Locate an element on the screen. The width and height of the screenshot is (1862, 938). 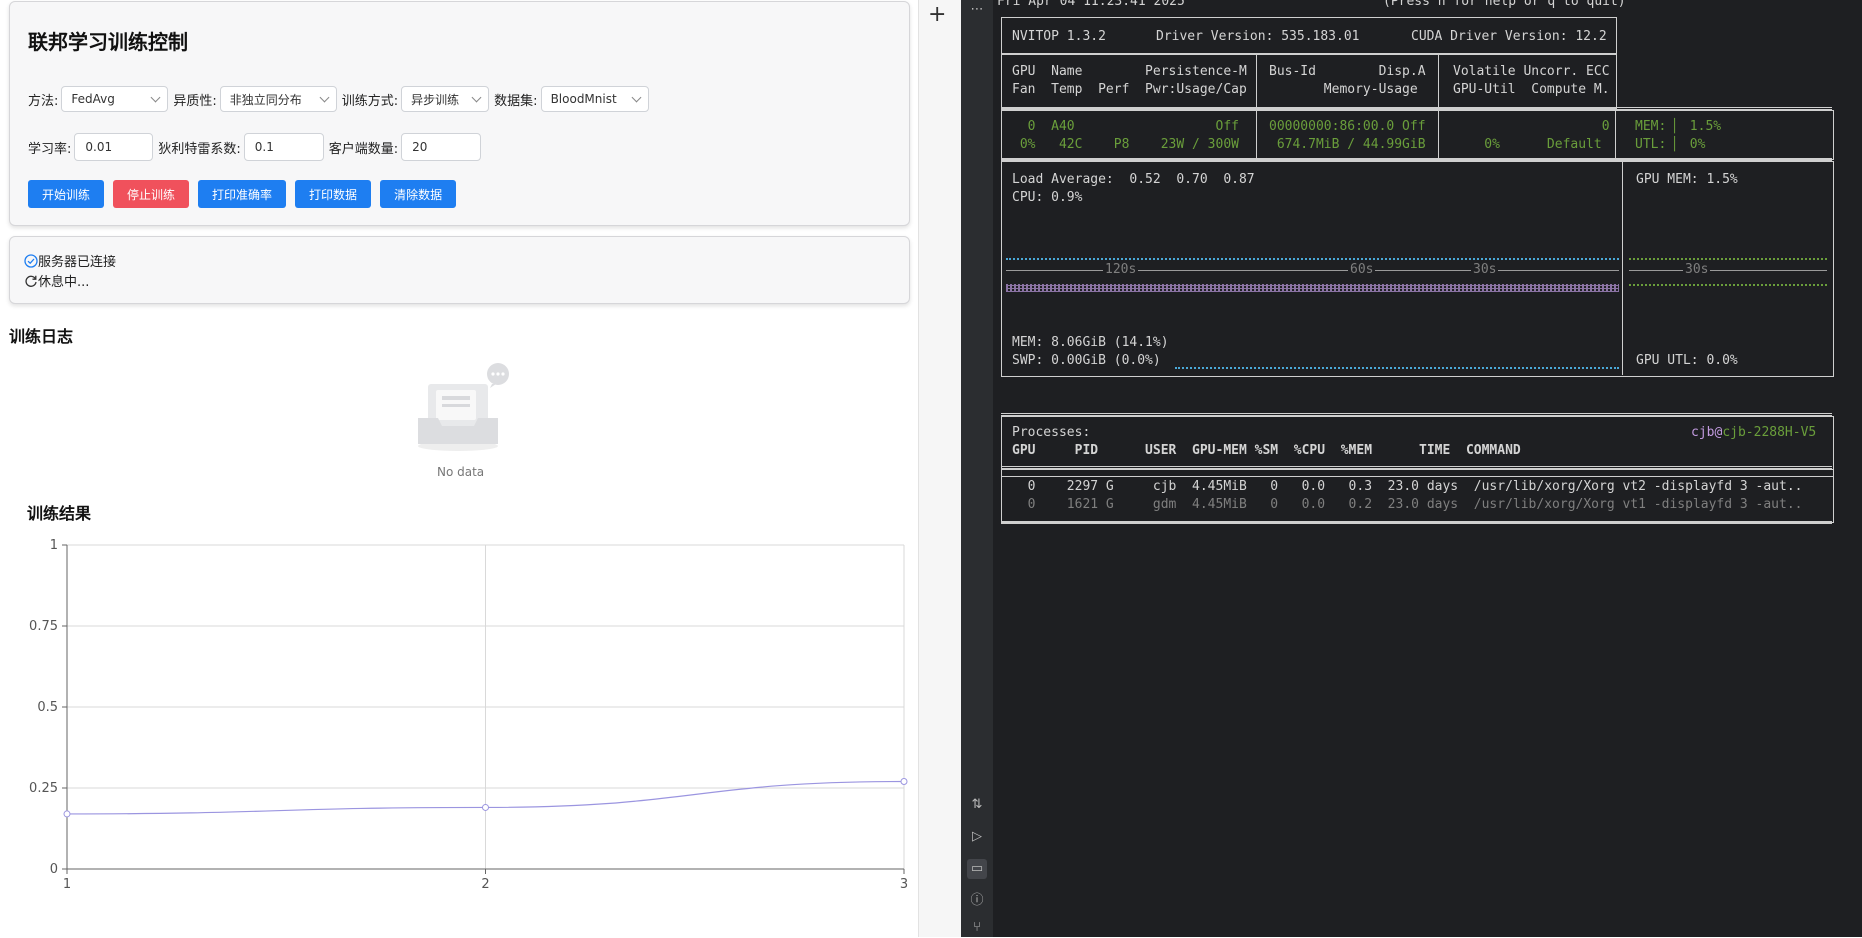
stop-training-button: 停止训练 is located at coordinates (151, 194).